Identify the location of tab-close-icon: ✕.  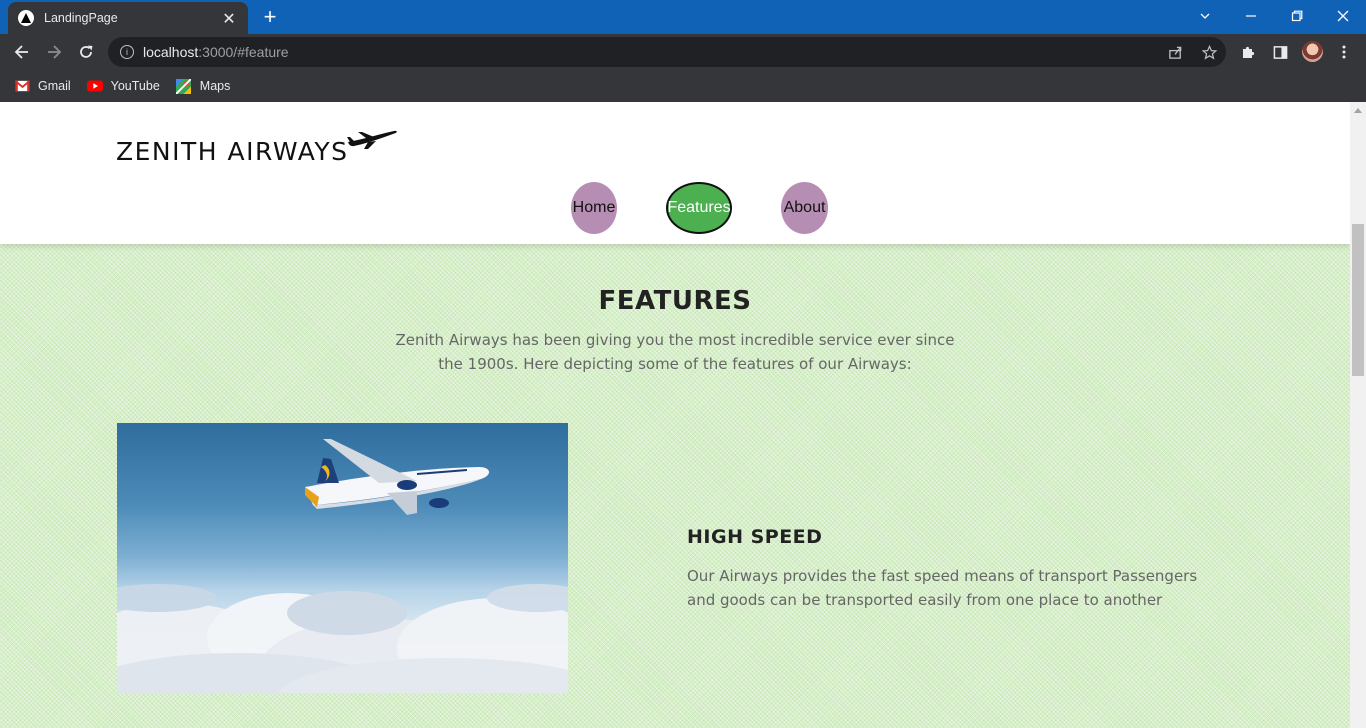
(229, 18).